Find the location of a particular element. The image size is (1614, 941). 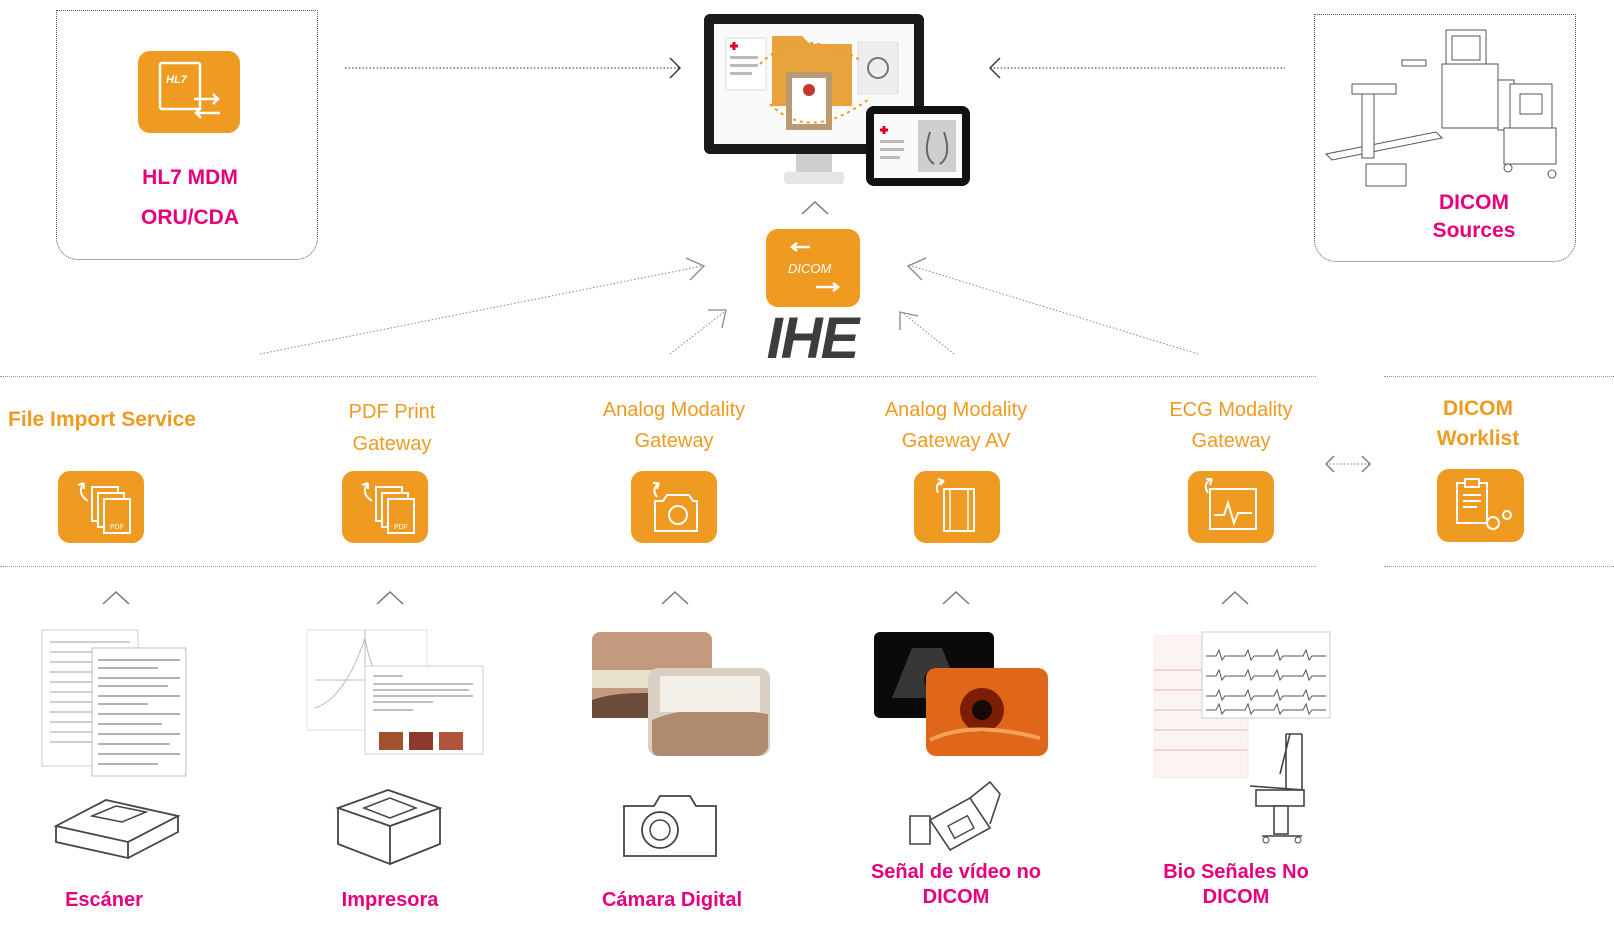

hl7-icon-text: HL7 is located at coordinates (177, 80).